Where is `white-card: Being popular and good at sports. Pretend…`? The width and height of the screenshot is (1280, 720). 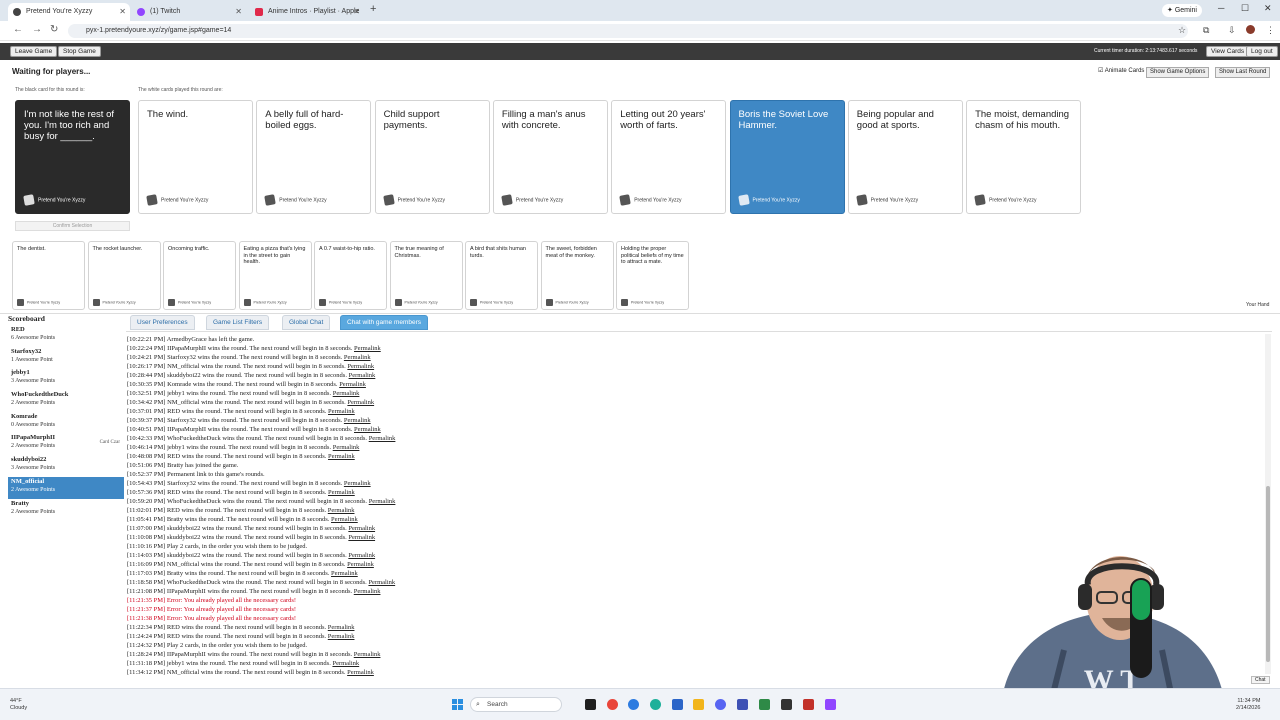
white-card: Being popular and good at sports. Pretend… is located at coordinates (905, 157).